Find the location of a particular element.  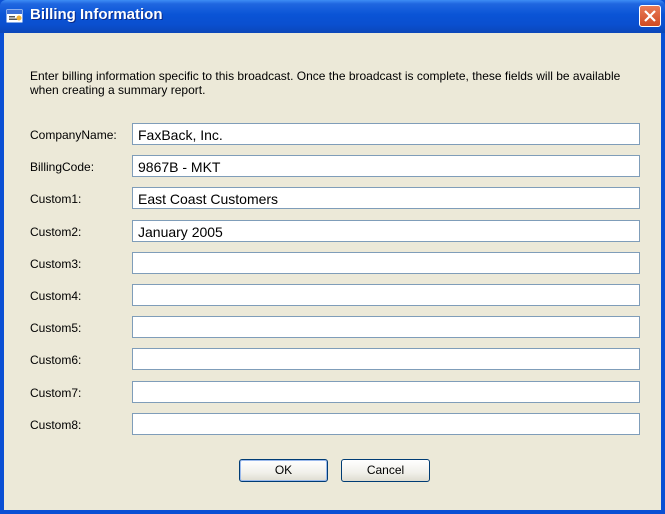

window-bottom-border is located at coordinates (332, 512).